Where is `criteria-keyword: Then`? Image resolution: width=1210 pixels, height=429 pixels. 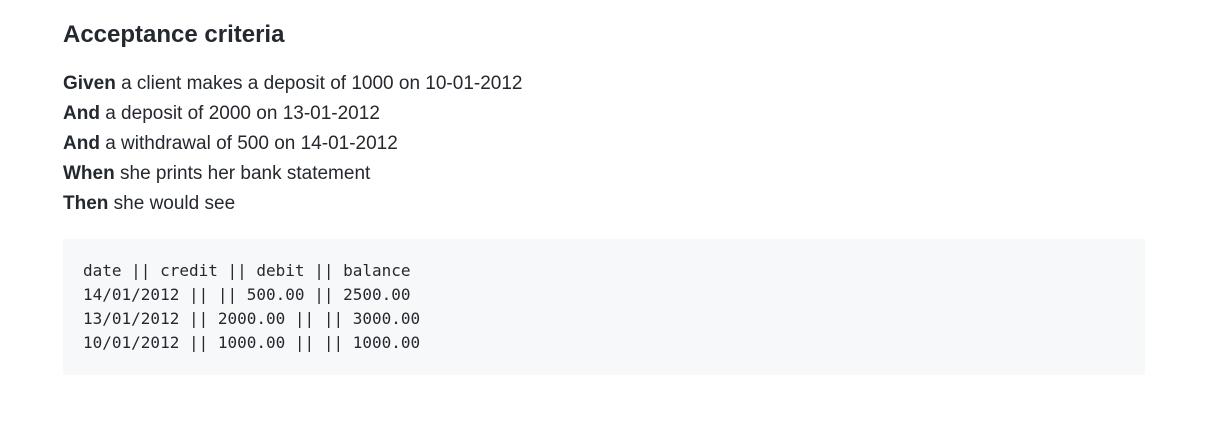
criteria-keyword: Then is located at coordinates (86, 203).